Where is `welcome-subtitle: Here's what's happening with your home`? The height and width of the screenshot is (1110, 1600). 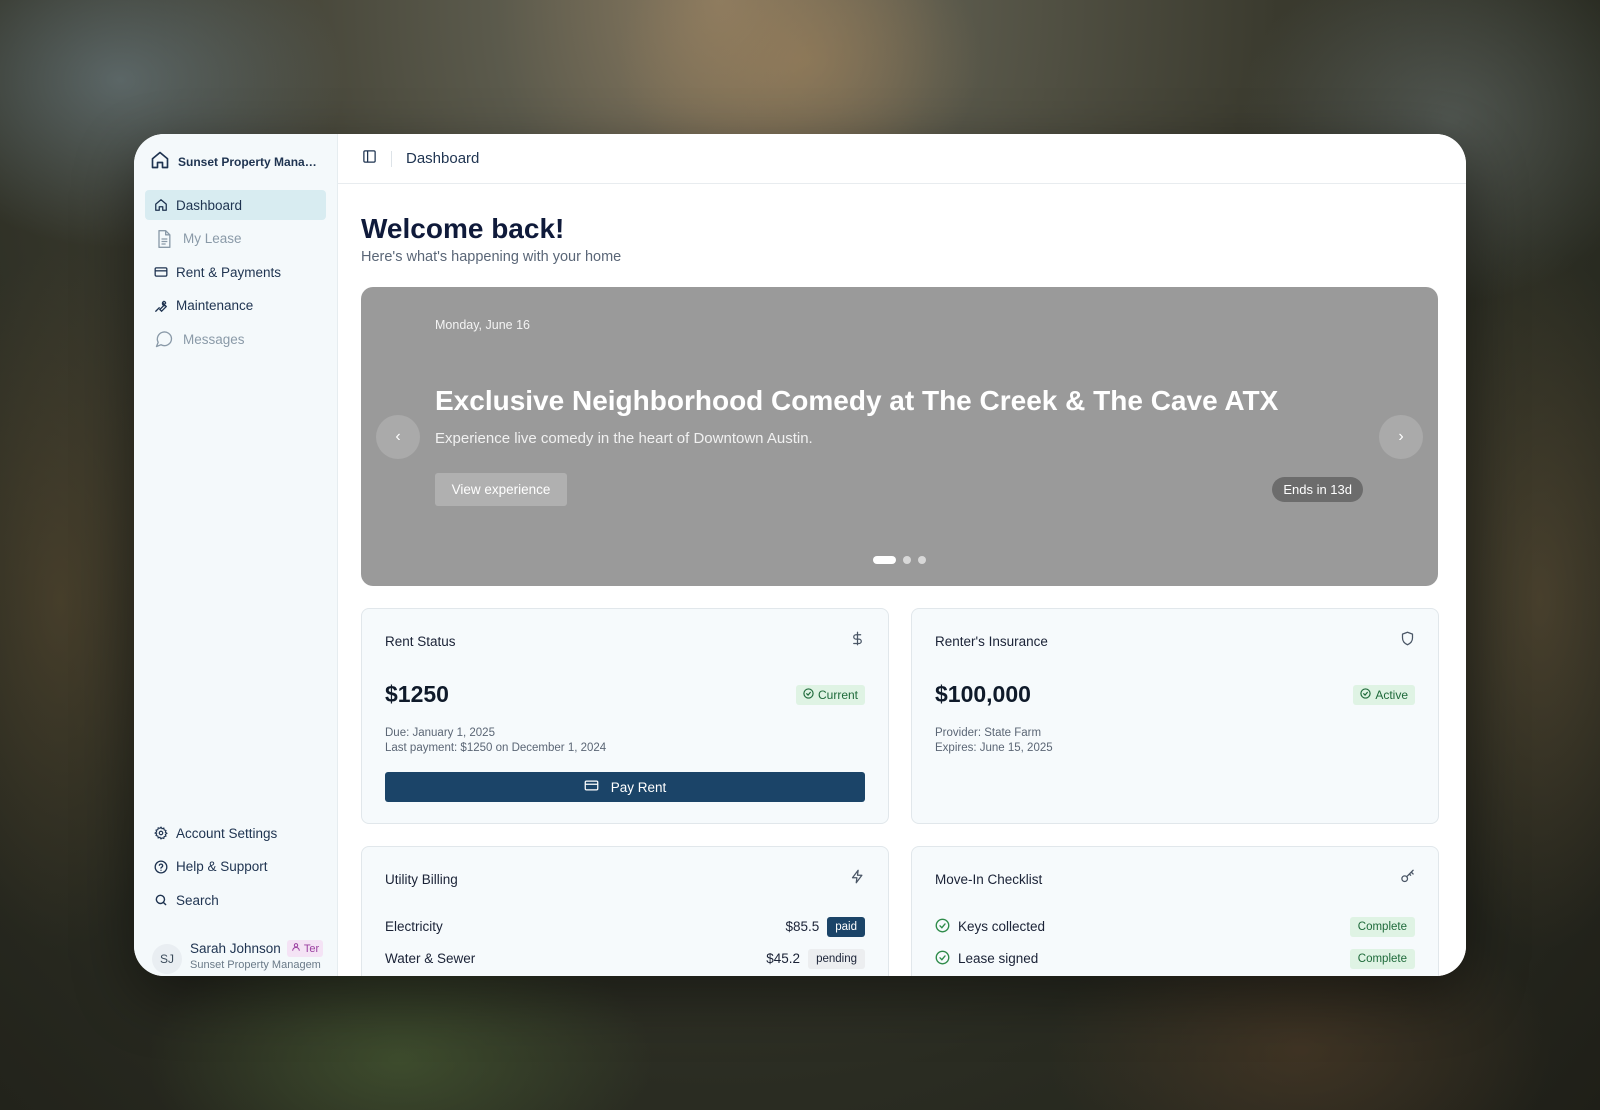
welcome-subtitle: Here's what's happening with your home is located at coordinates (491, 257).